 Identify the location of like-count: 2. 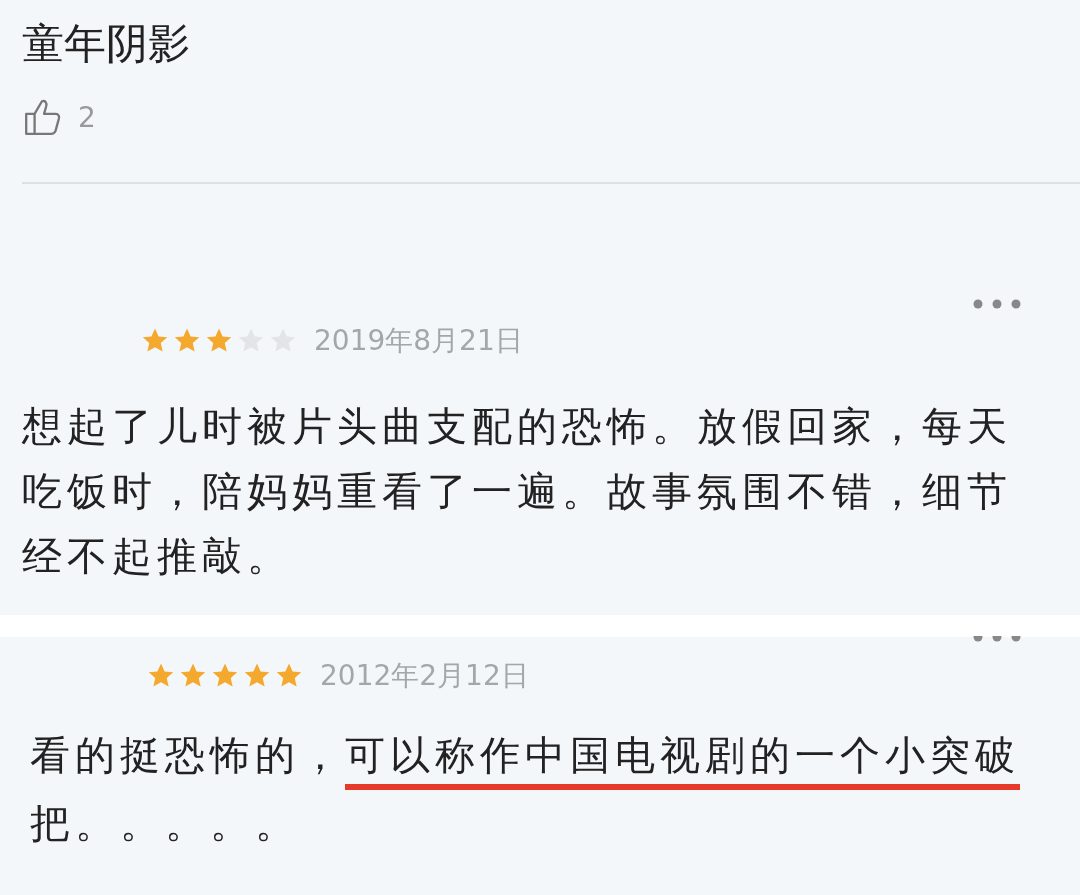
(87, 117).